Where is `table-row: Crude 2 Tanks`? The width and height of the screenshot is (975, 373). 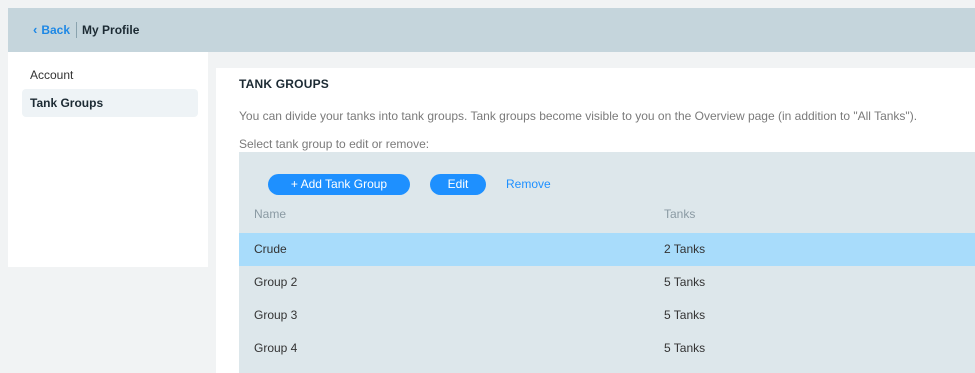 table-row: Crude 2 Tanks is located at coordinates (607, 249).